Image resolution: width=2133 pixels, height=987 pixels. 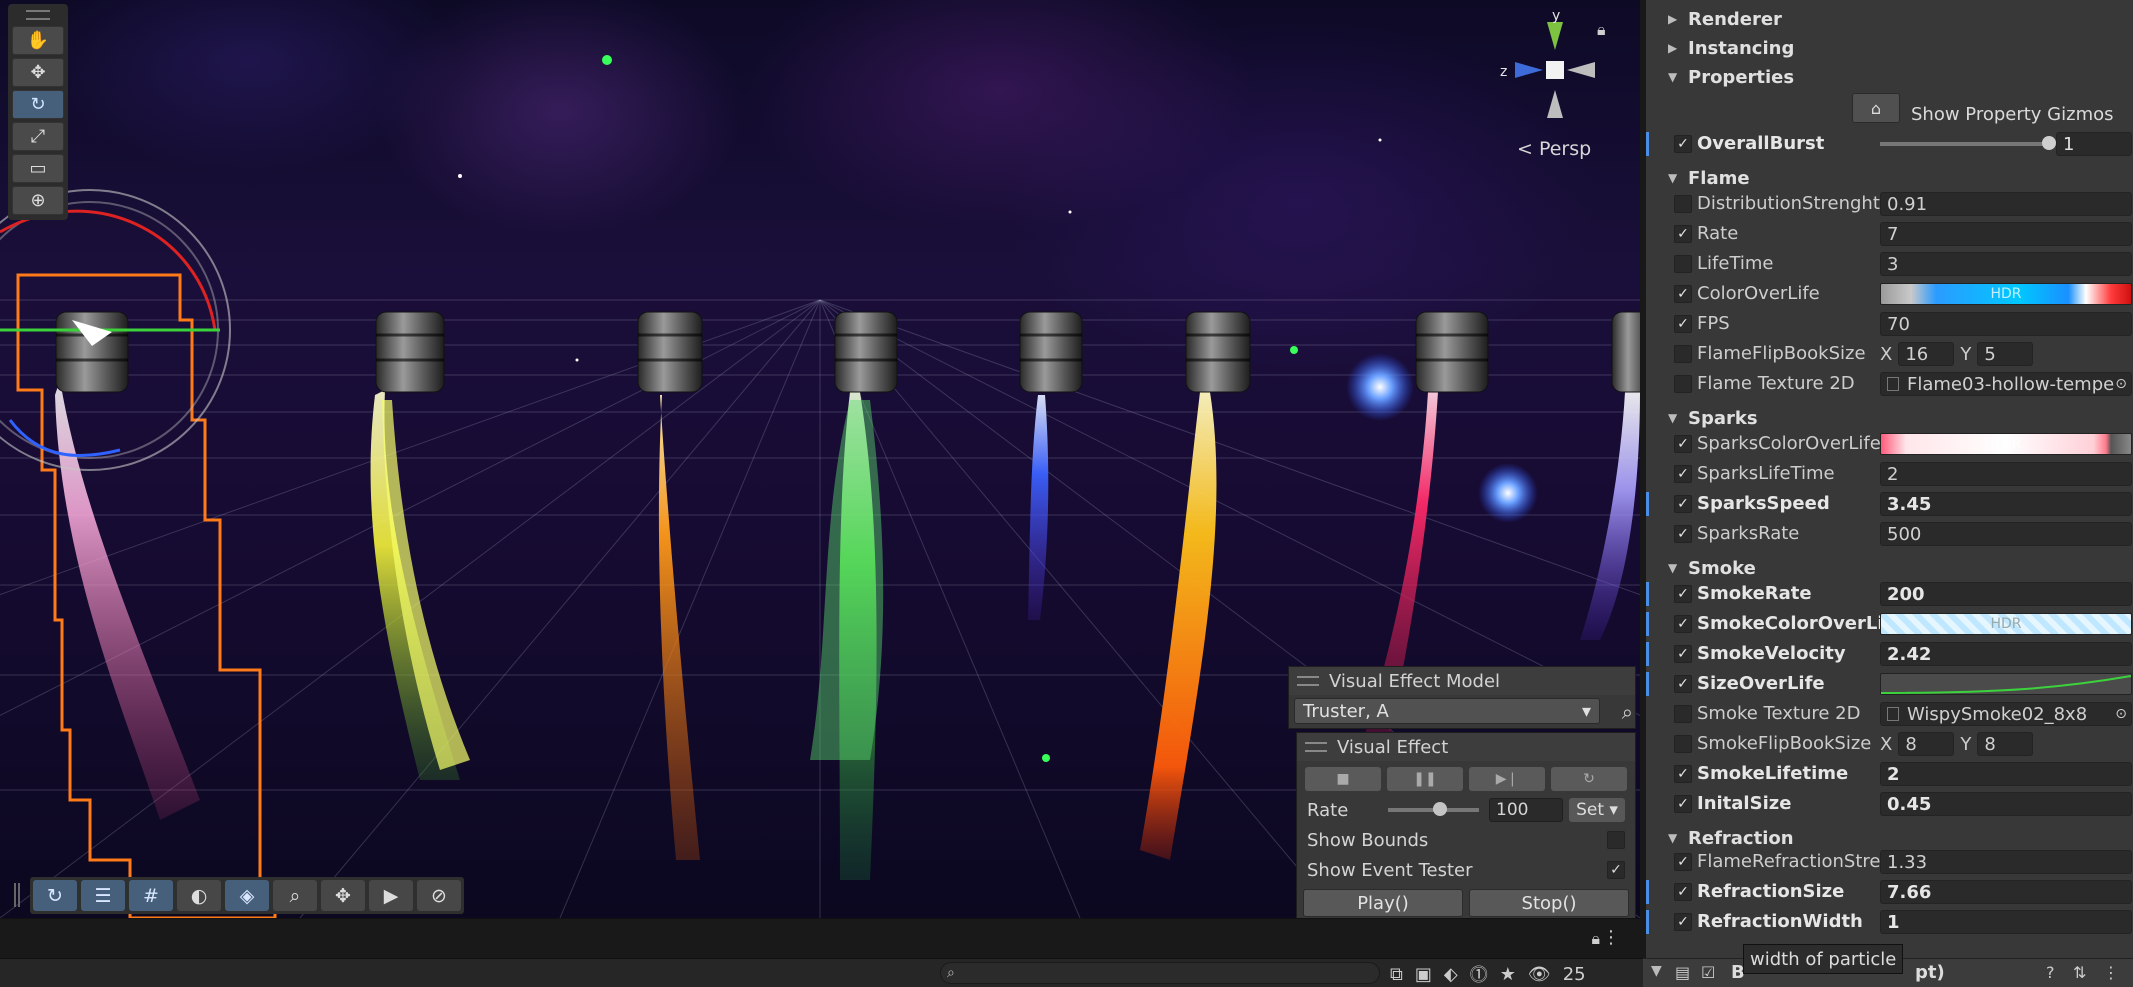 I want to click on section-flame: ▼ Flame, so click(x=1889, y=178).